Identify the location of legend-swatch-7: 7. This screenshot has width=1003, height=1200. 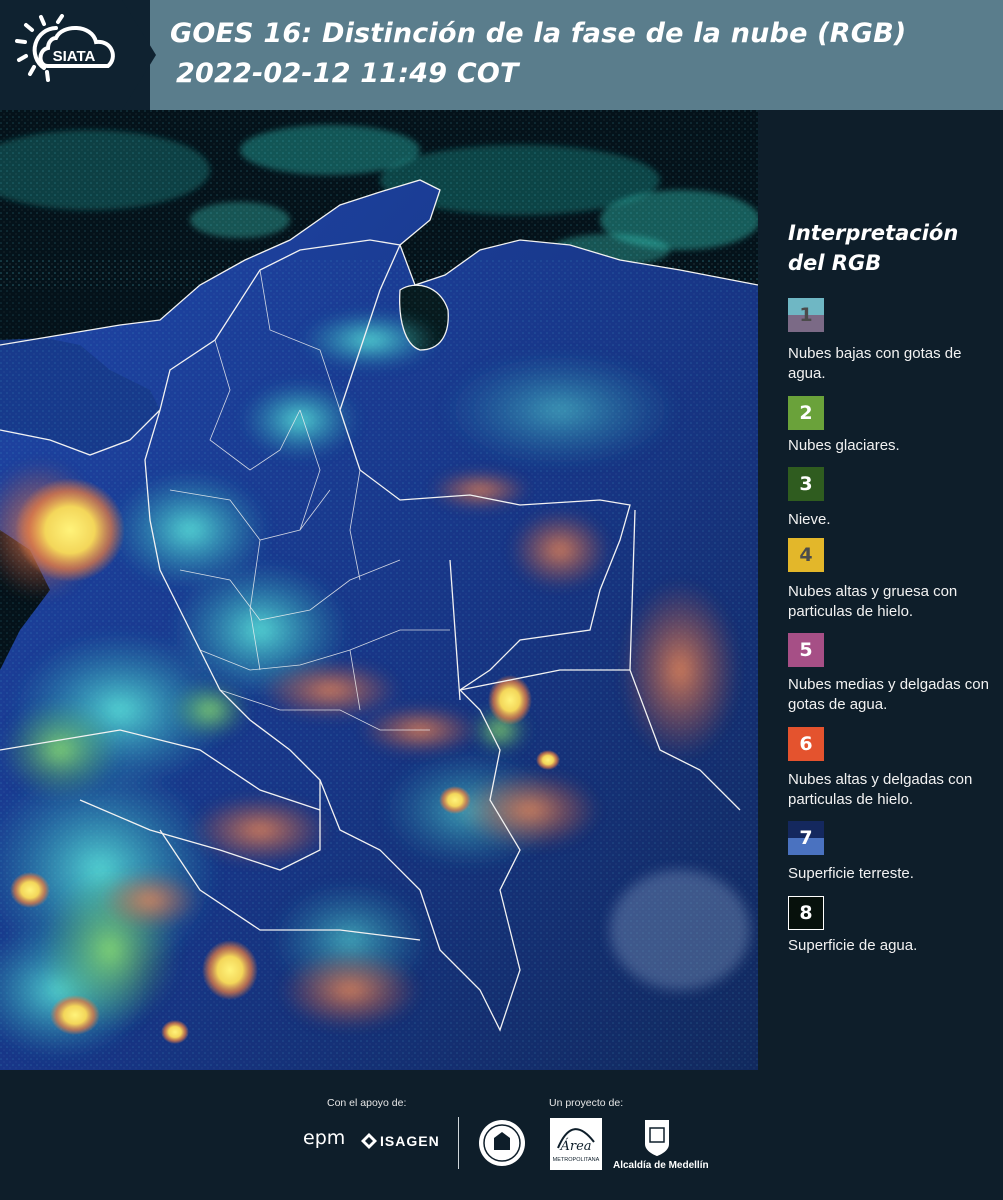
(806, 838).